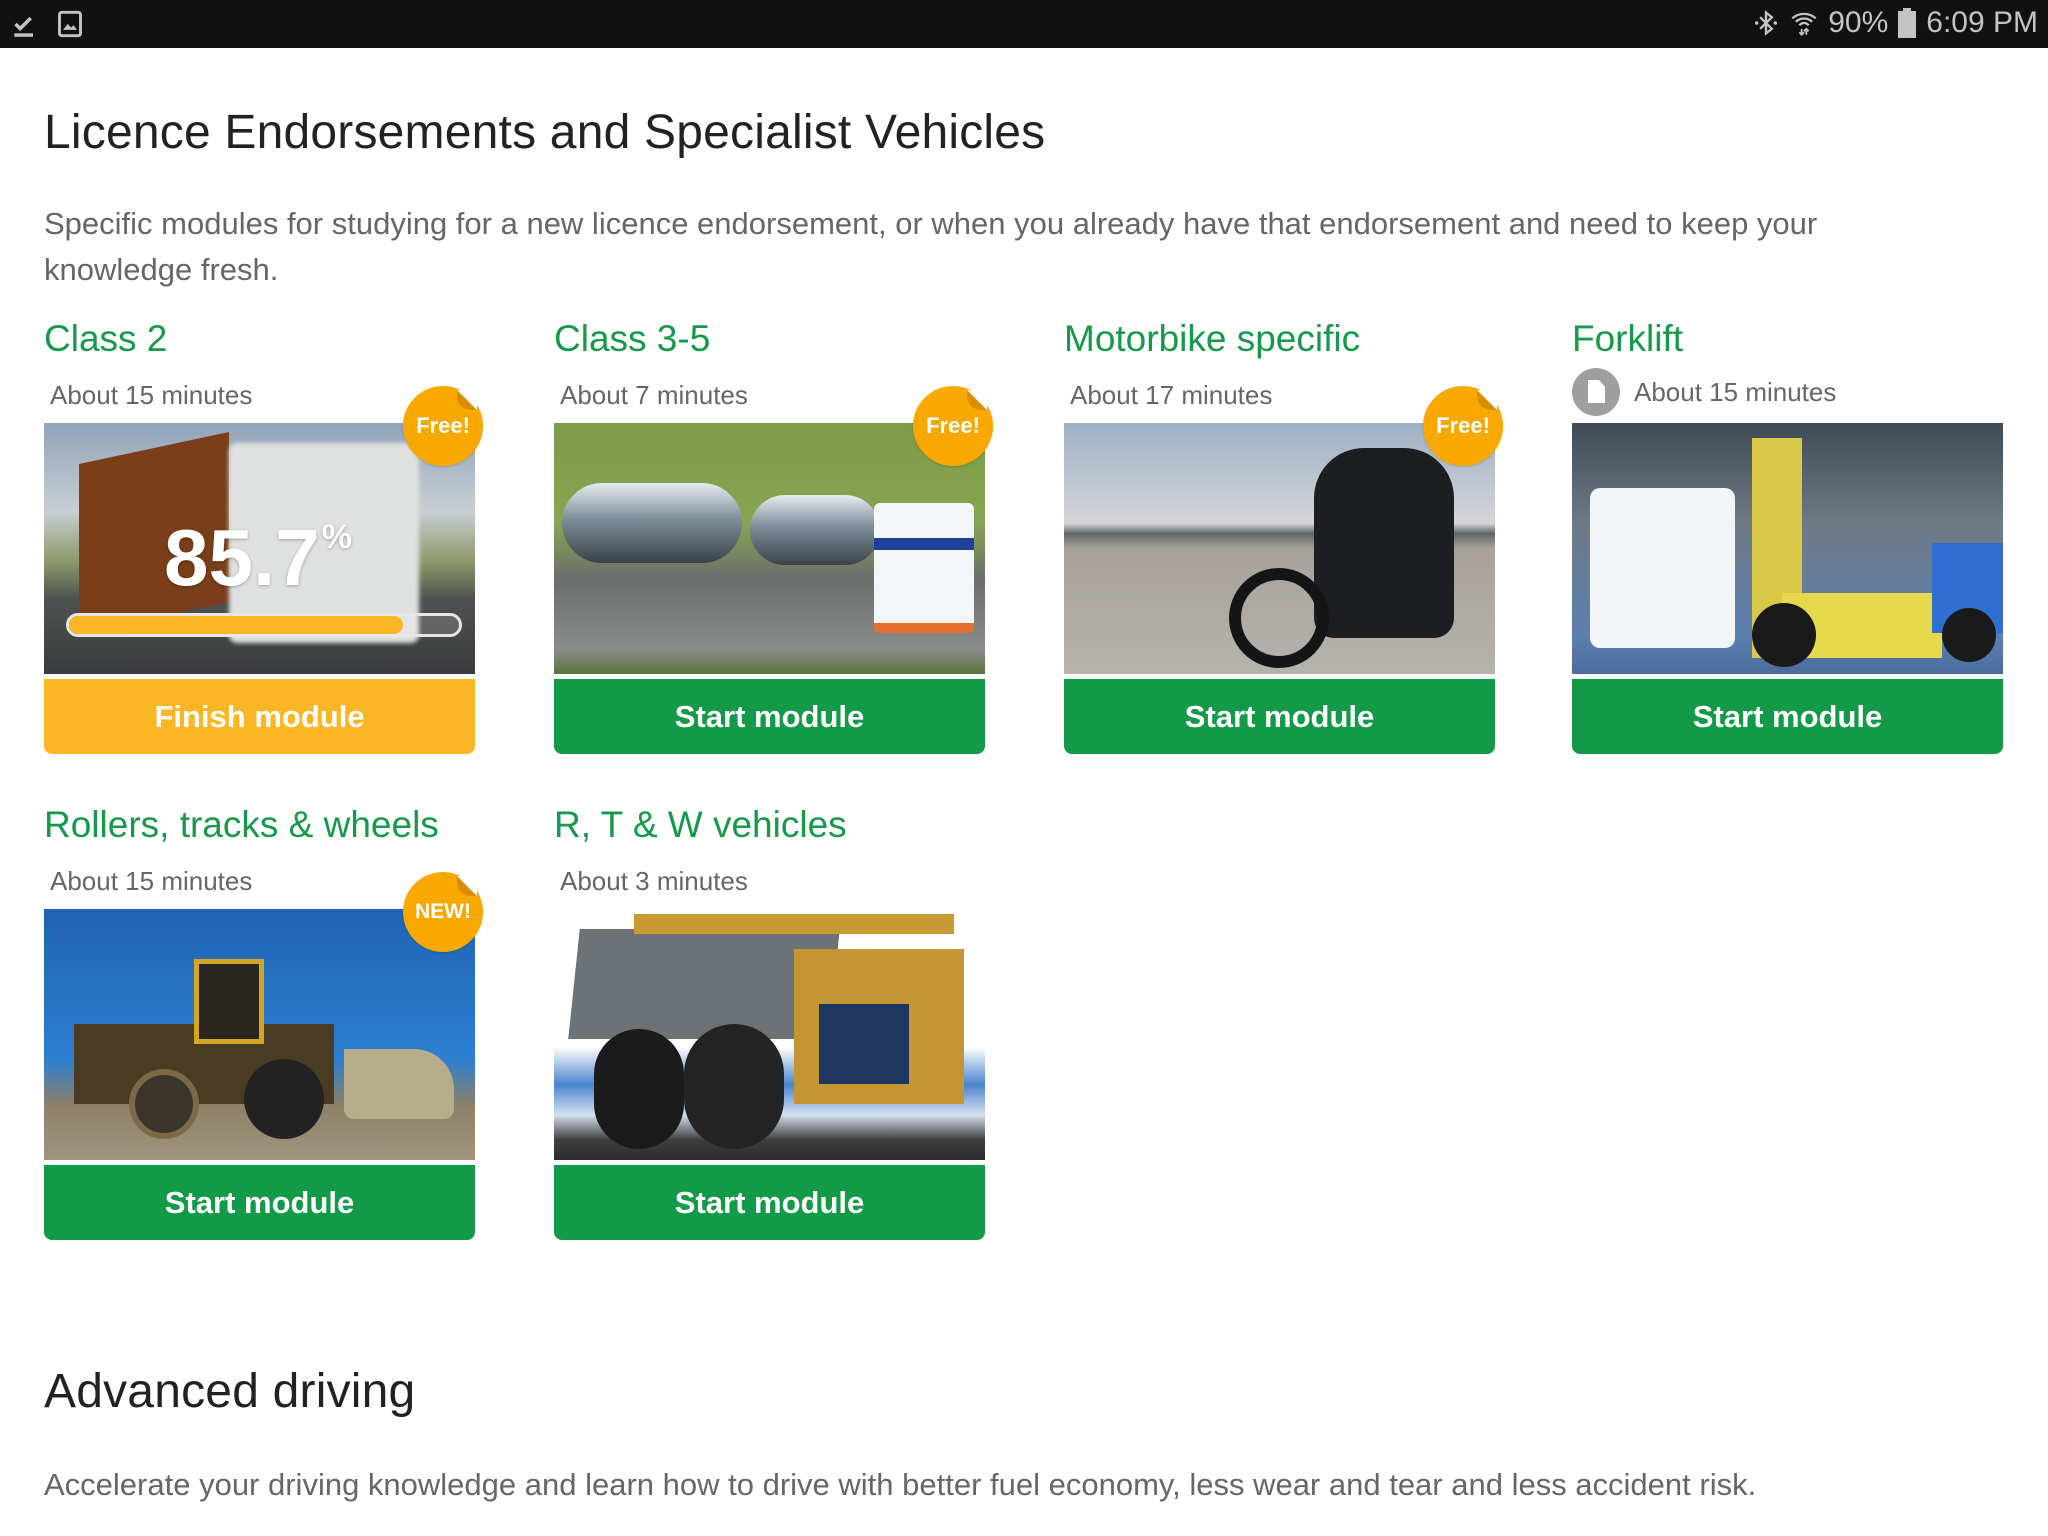 The height and width of the screenshot is (1536, 2048). What do you see at coordinates (259, 716) in the screenshot?
I see `finish-module-button: Finish module` at bounding box center [259, 716].